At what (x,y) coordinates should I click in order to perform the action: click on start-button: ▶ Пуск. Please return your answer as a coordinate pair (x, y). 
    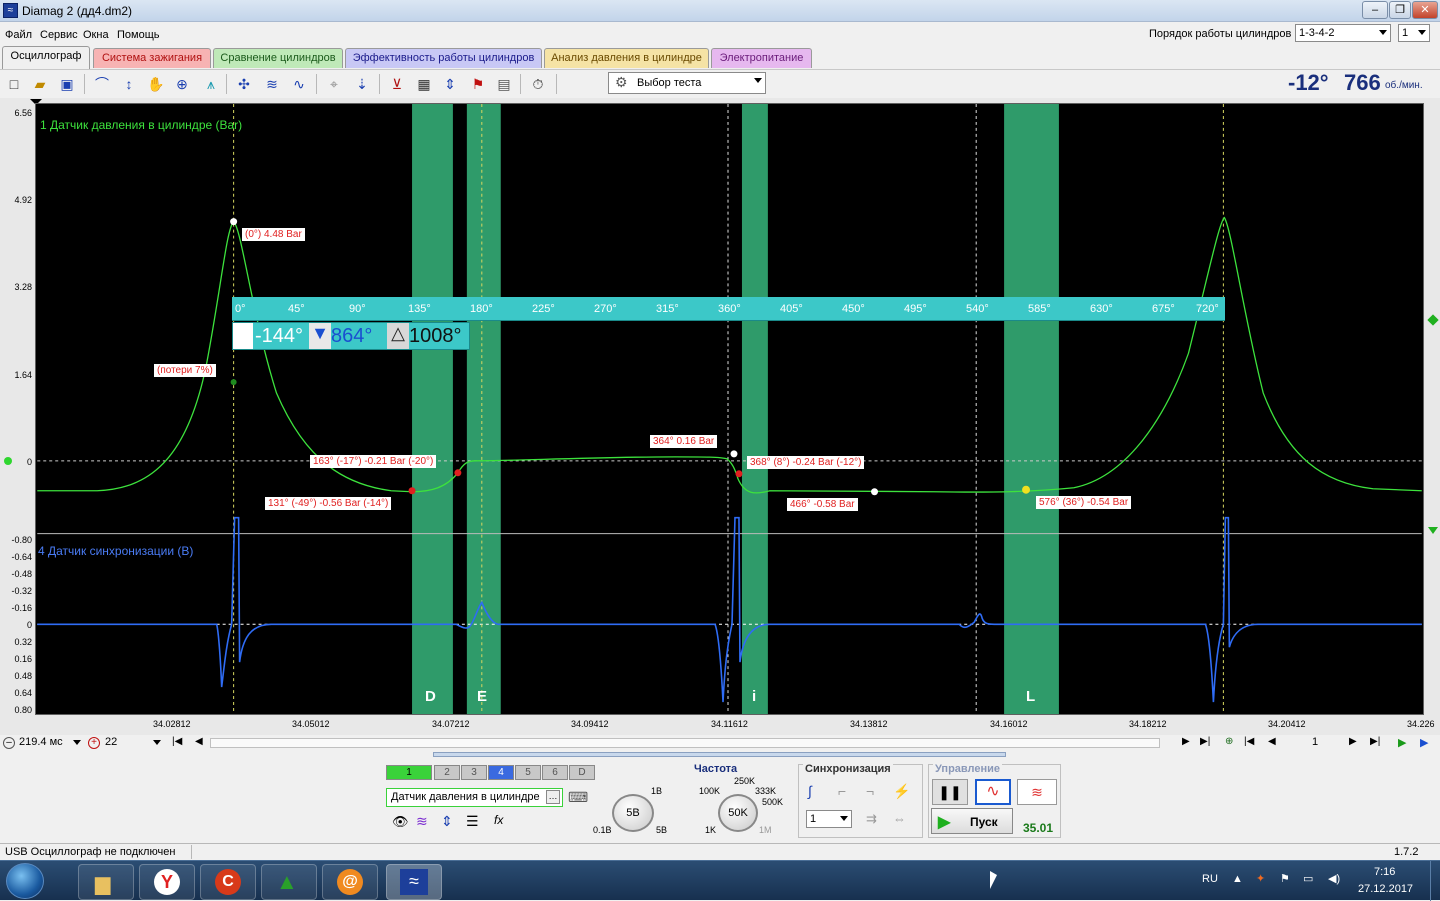
    Looking at the image, I should click on (972, 821).